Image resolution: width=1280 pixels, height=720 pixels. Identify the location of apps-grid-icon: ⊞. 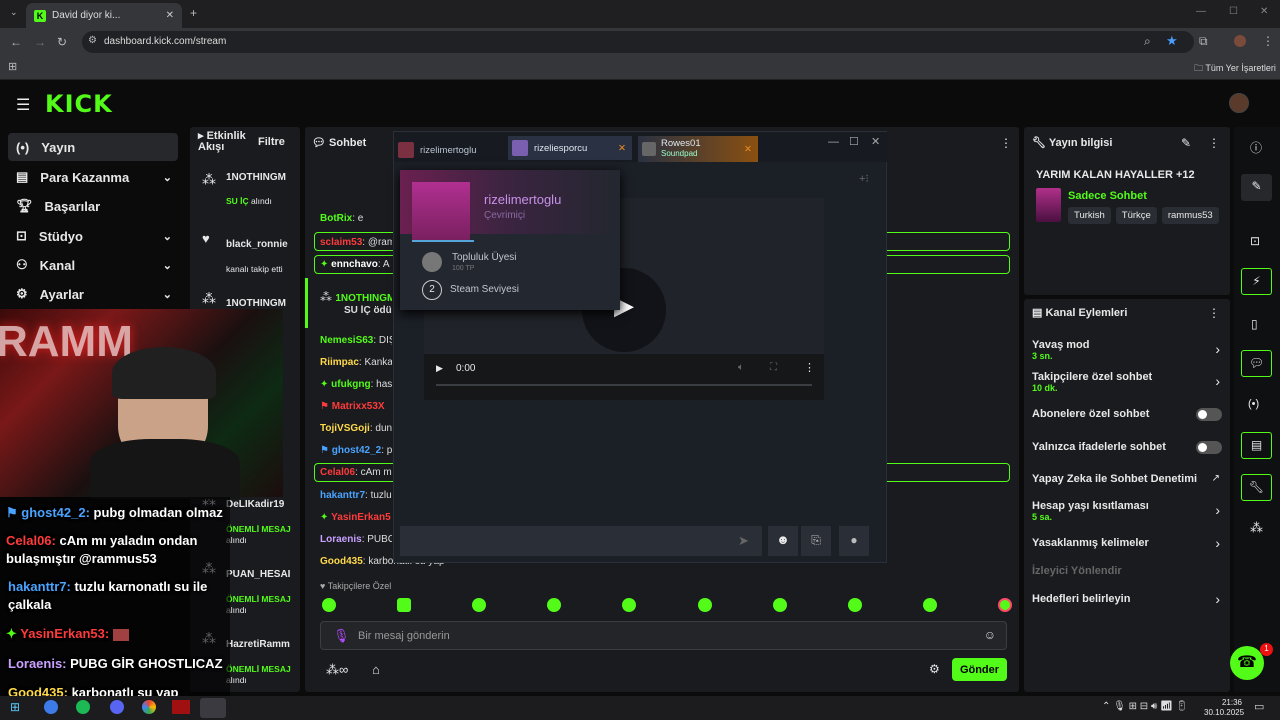
(12, 66).